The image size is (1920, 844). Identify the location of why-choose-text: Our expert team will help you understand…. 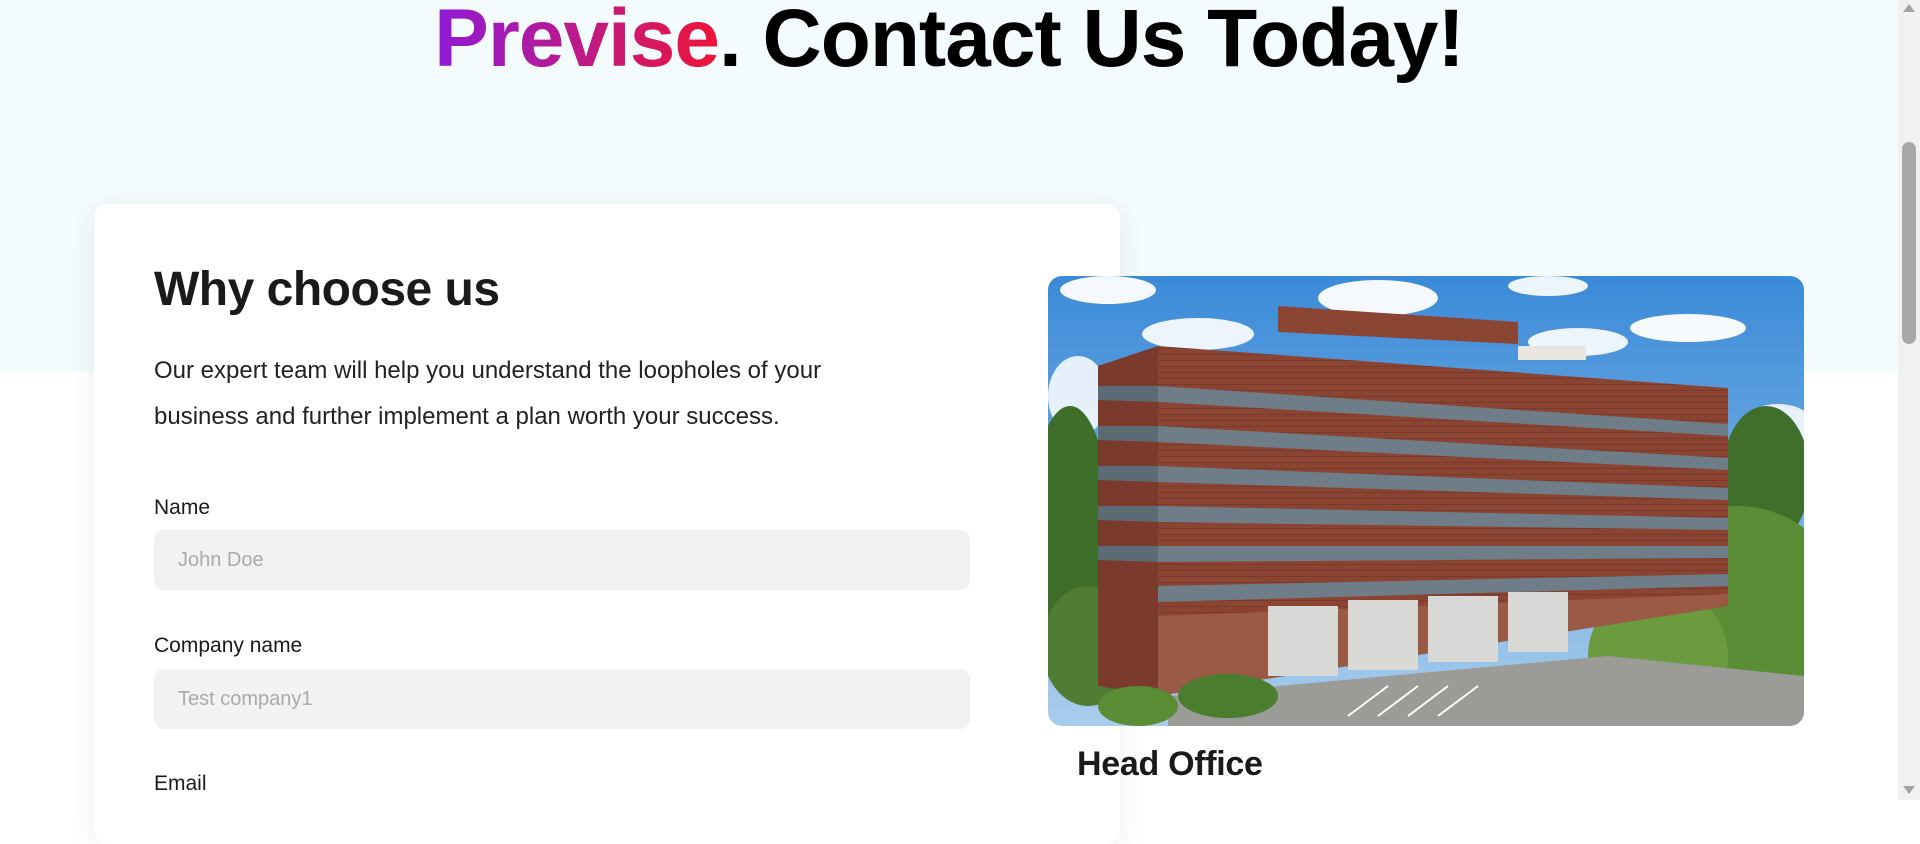
(488, 393).